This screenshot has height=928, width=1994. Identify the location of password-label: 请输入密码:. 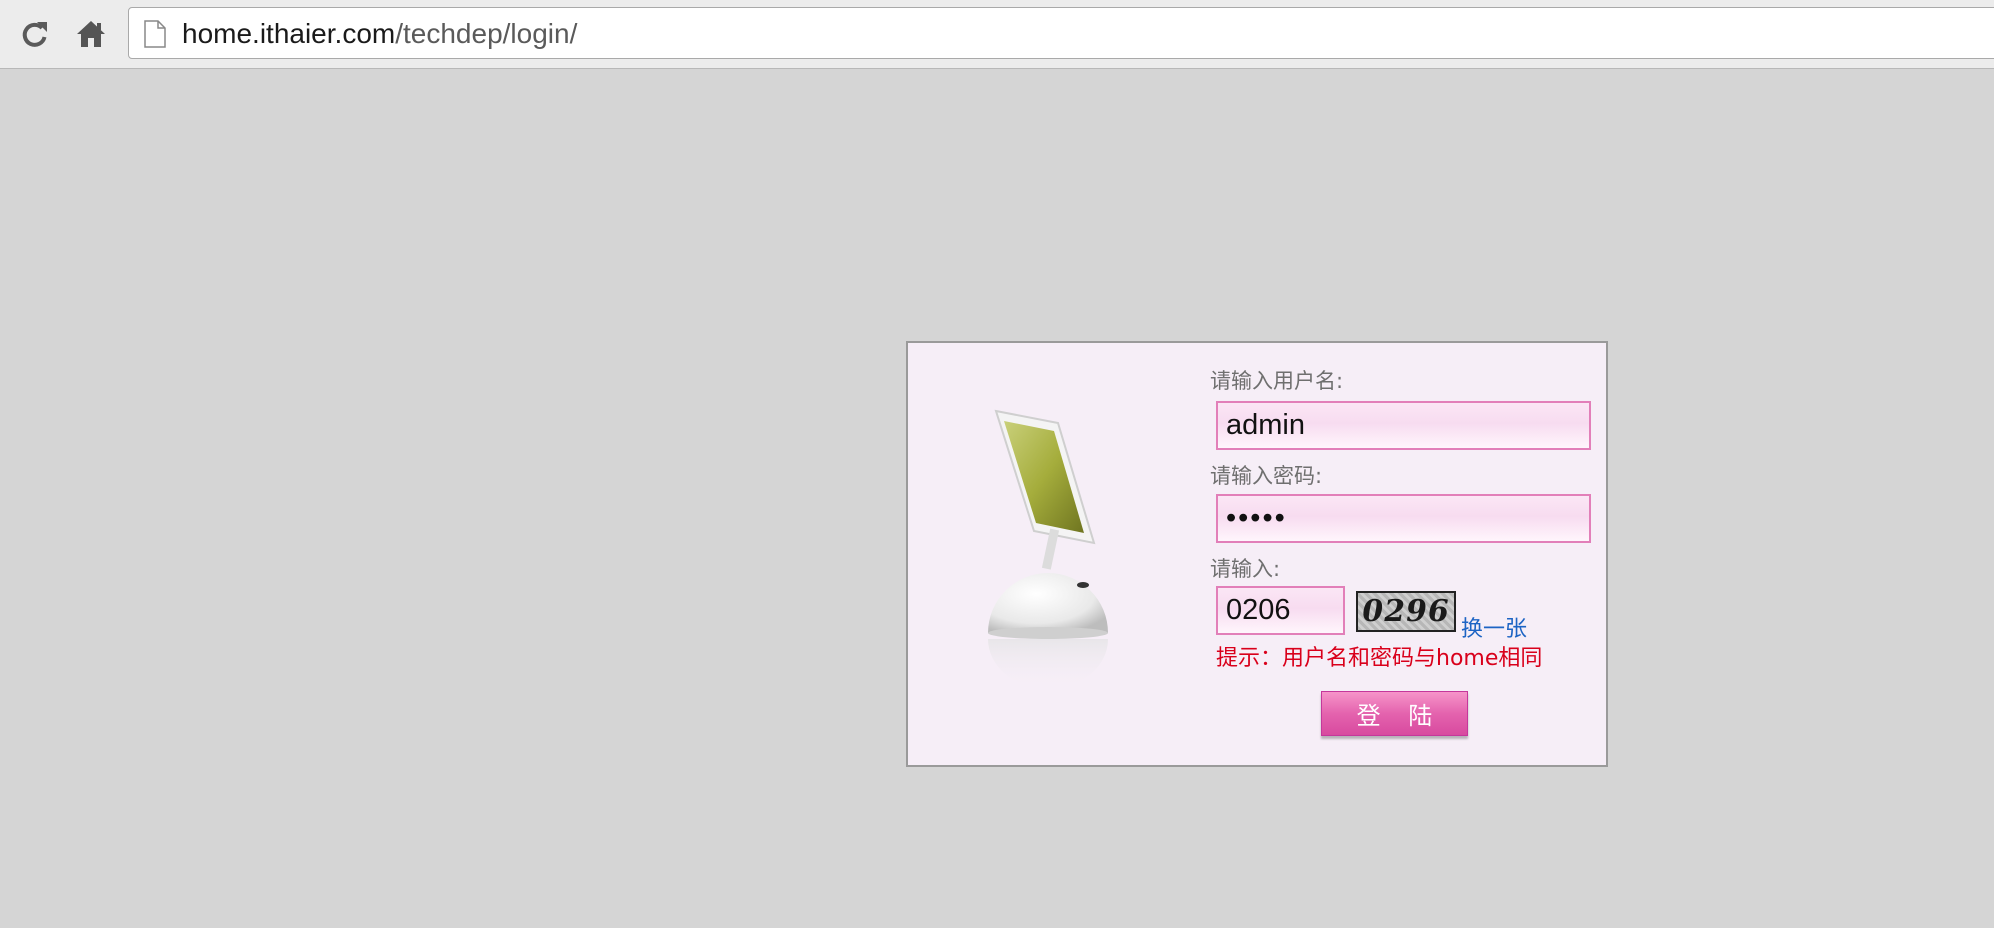
(1266, 476).